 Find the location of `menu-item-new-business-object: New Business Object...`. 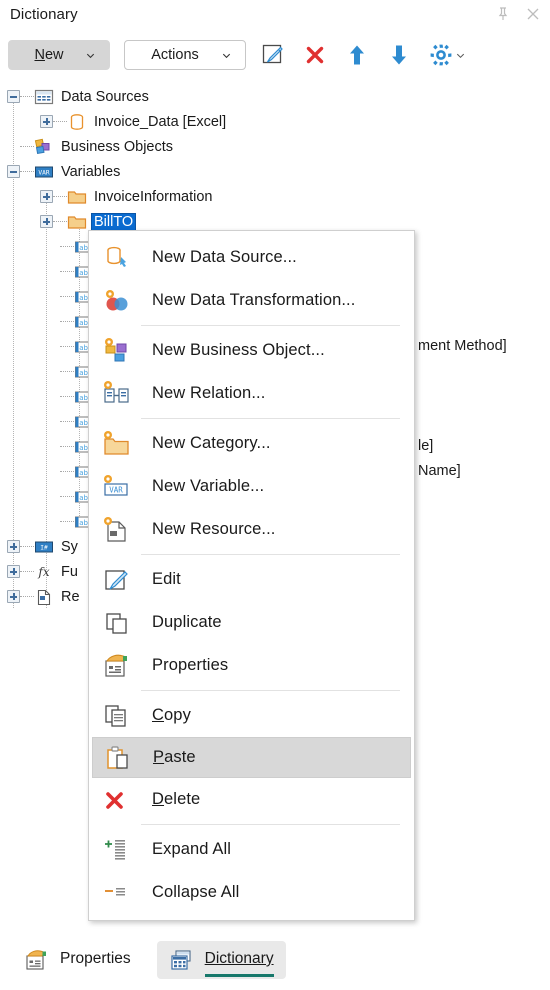

menu-item-new-business-object: New Business Object... is located at coordinates (251, 350).